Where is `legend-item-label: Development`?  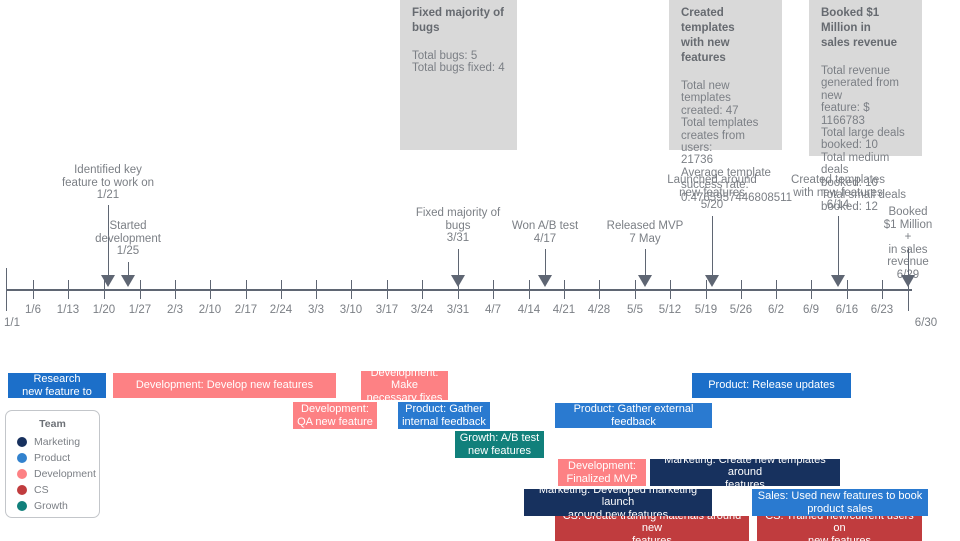 legend-item-label: Development is located at coordinates (65, 474).